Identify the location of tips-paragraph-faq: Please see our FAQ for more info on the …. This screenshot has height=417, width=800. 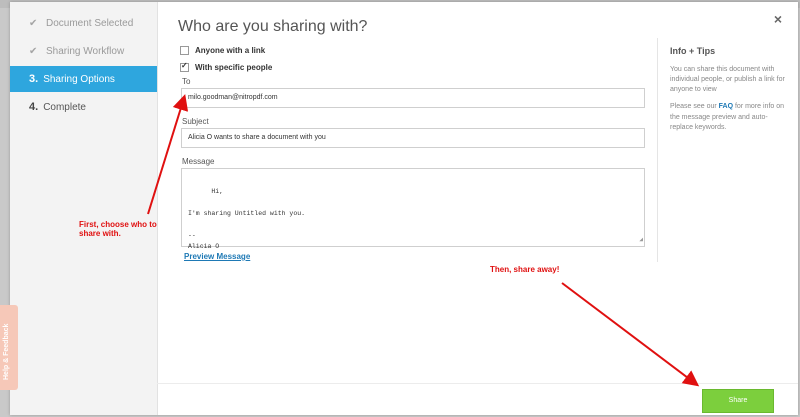
(729, 117).